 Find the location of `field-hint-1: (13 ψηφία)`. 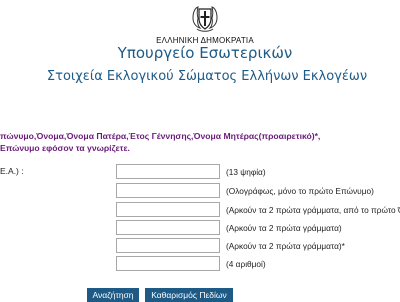

field-hint-1: (13 ψηφία) is located at coordinates (246, 172).